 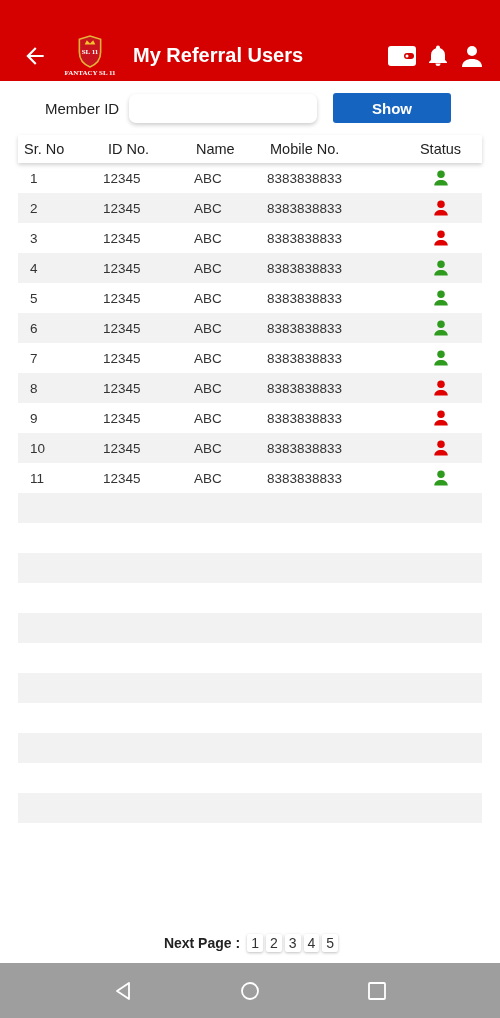 What do you see at coordinates (34, 238) in the screenshot?
I see `table-cell-text: 3` at bounding box center [34, 238].